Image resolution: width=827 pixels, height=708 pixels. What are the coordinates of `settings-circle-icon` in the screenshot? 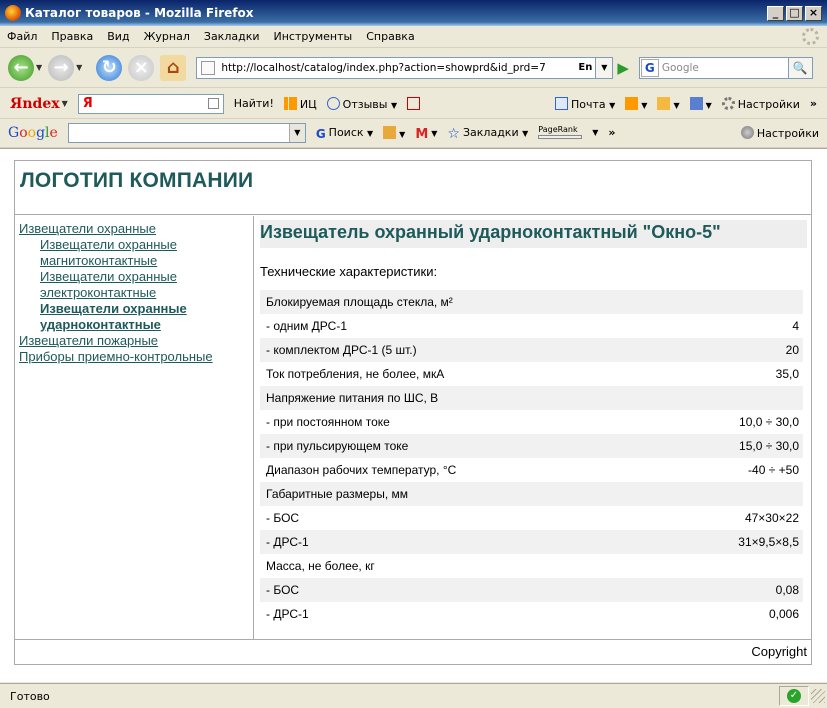 It's located at (747, 132).